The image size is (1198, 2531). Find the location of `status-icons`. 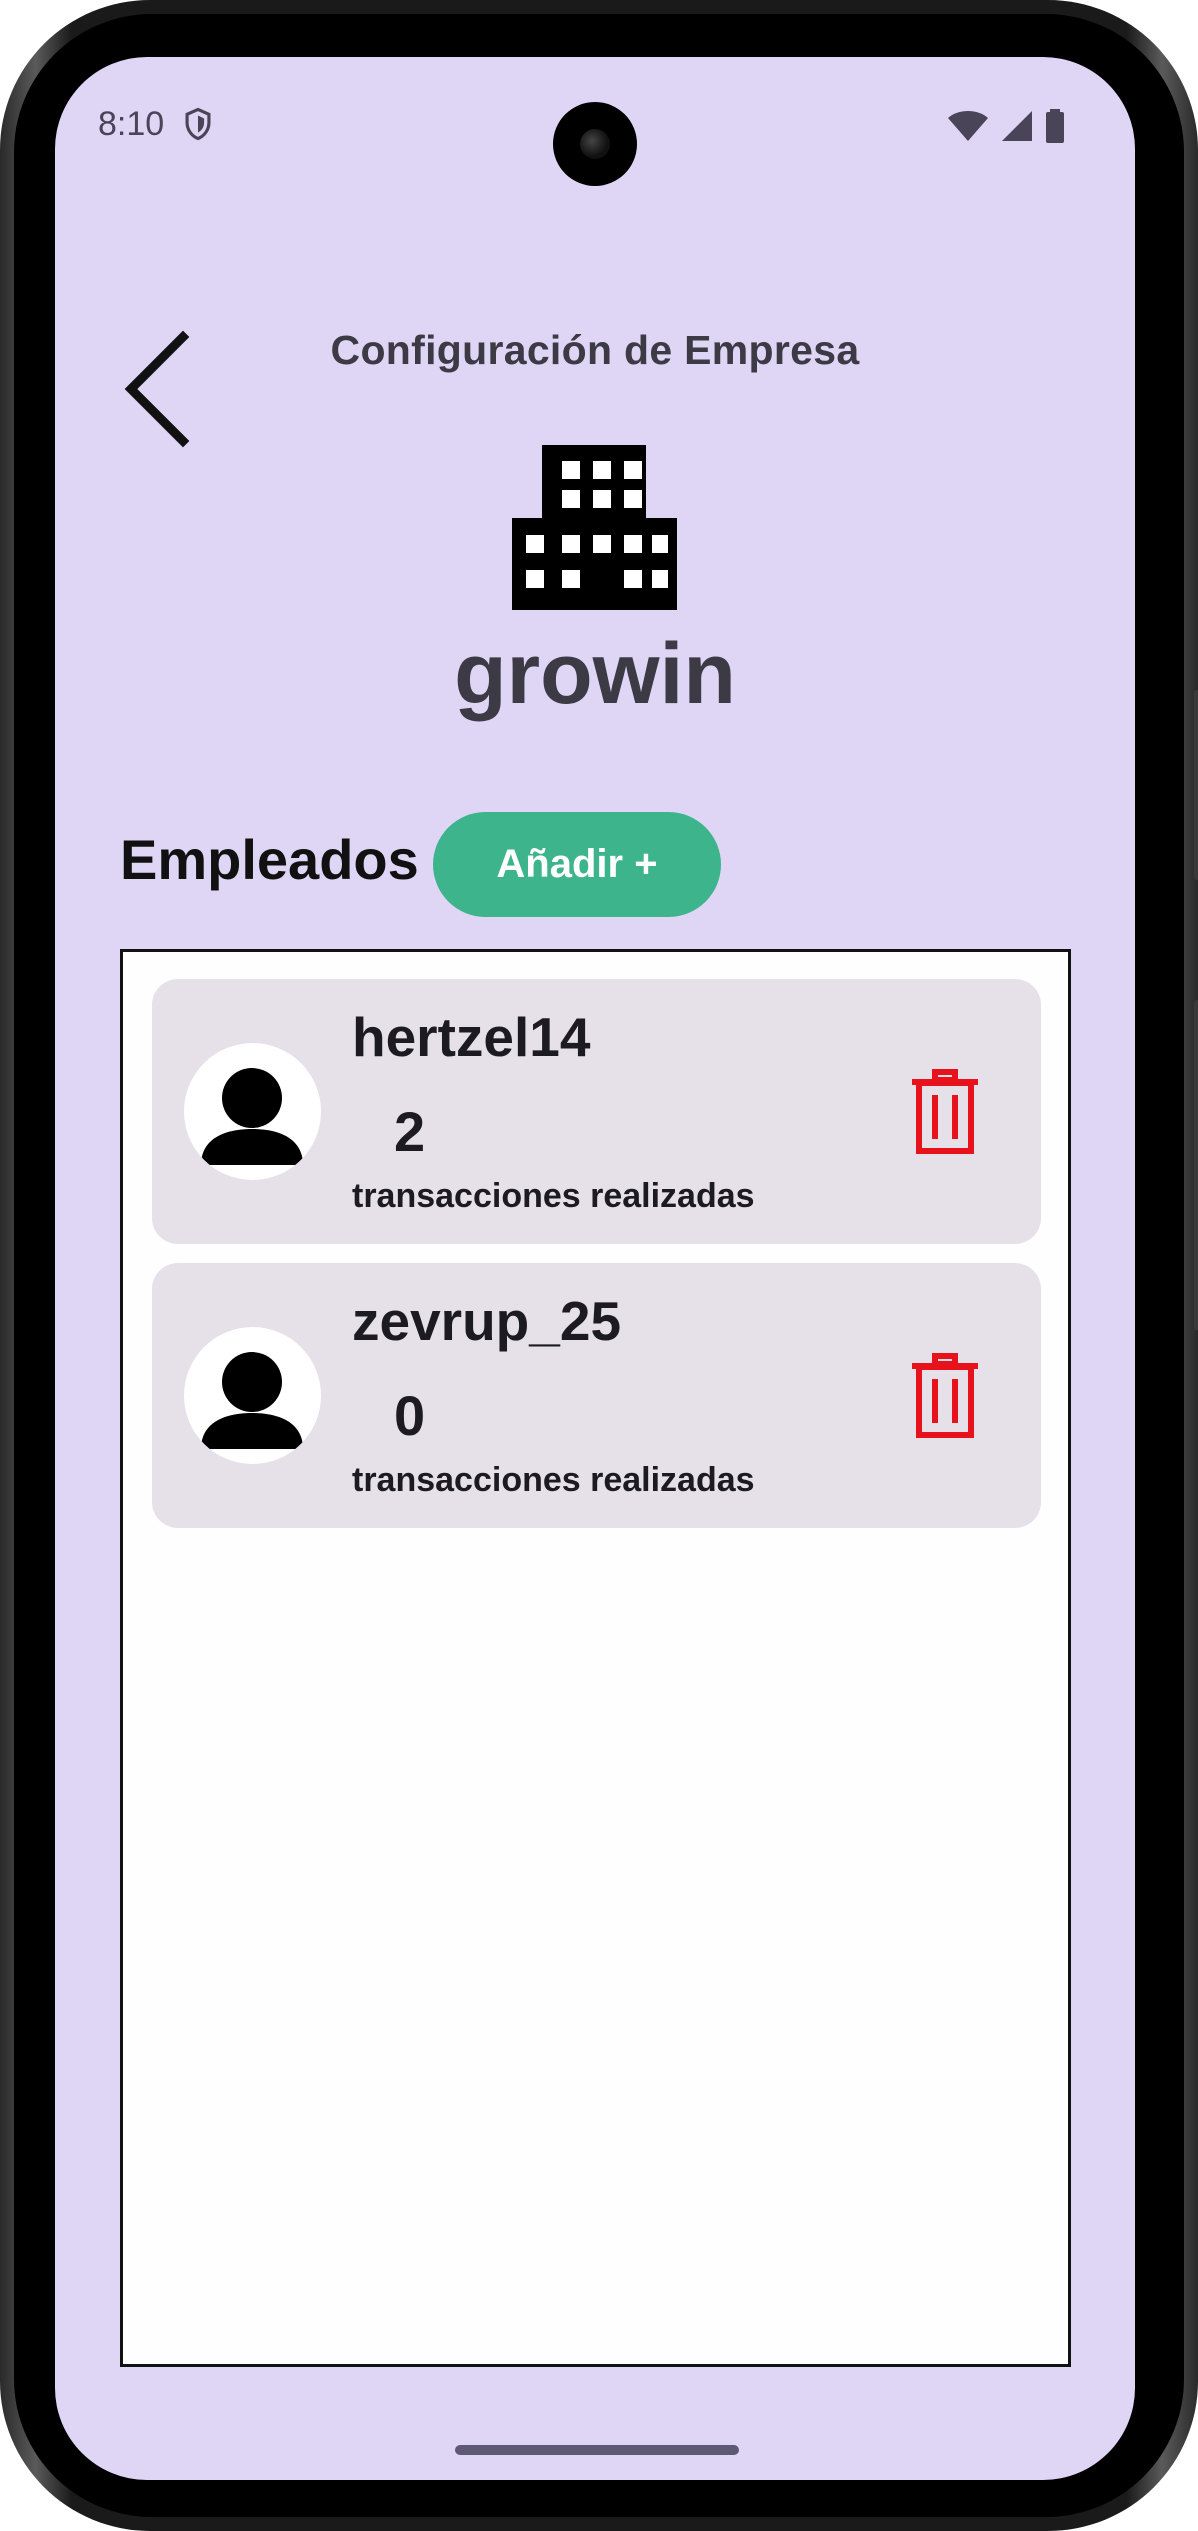

status-icons is located at coordinates (1006, 126).